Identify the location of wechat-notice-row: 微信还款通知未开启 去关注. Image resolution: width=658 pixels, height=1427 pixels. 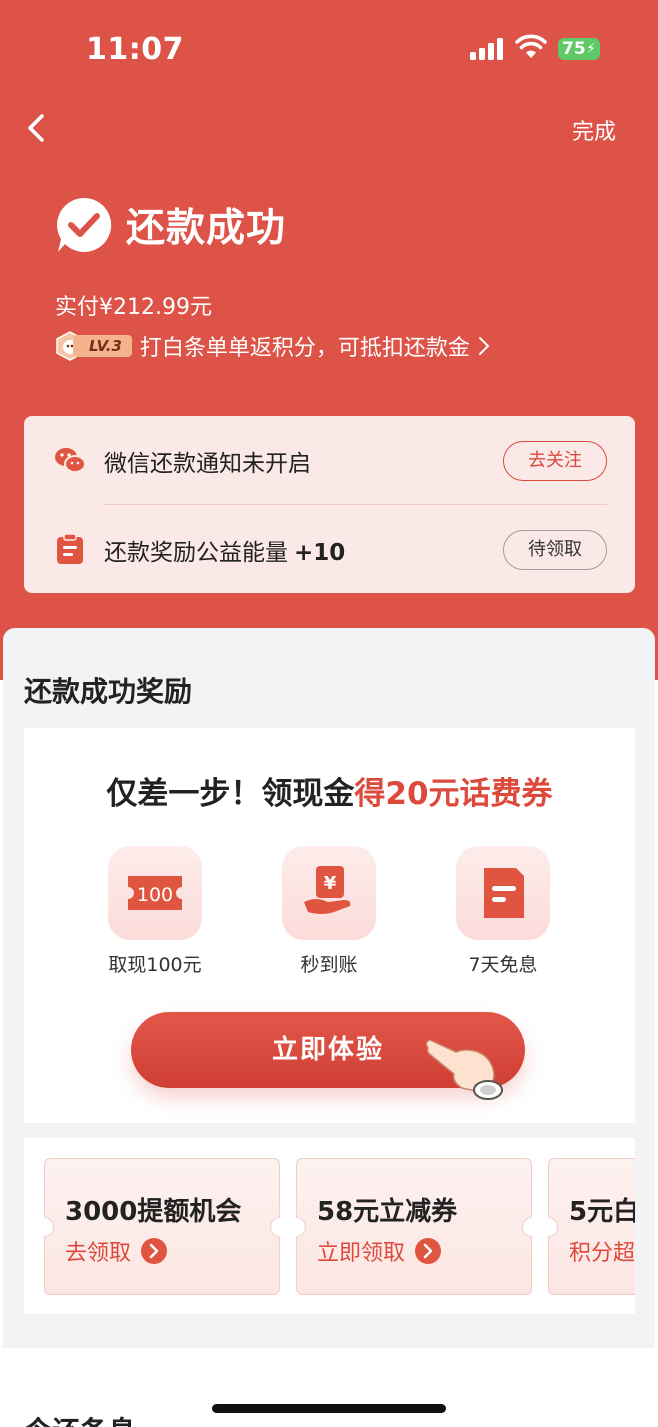
(329, 460).